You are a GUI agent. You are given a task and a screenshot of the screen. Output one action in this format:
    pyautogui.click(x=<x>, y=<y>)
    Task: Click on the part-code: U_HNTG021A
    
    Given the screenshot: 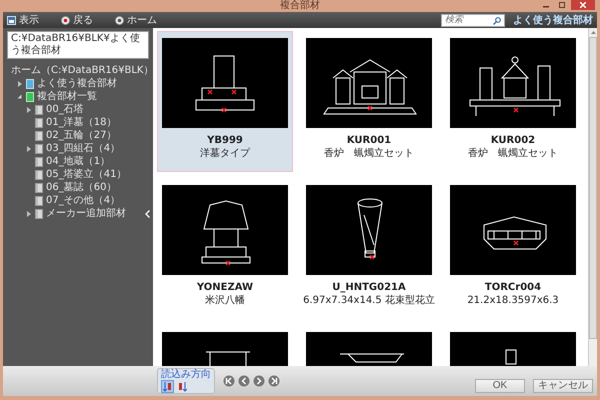 What is the action you would take?
    pyautogui.click(x=369, y=287)
    